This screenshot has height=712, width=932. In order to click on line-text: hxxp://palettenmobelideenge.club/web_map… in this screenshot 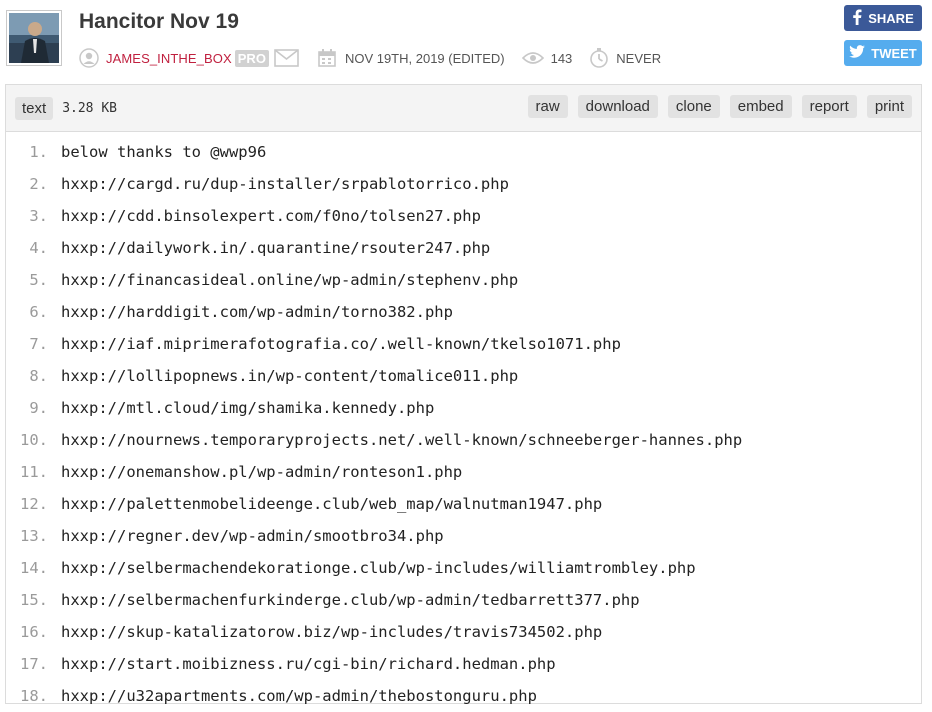, I will do `click(332, 504)`.